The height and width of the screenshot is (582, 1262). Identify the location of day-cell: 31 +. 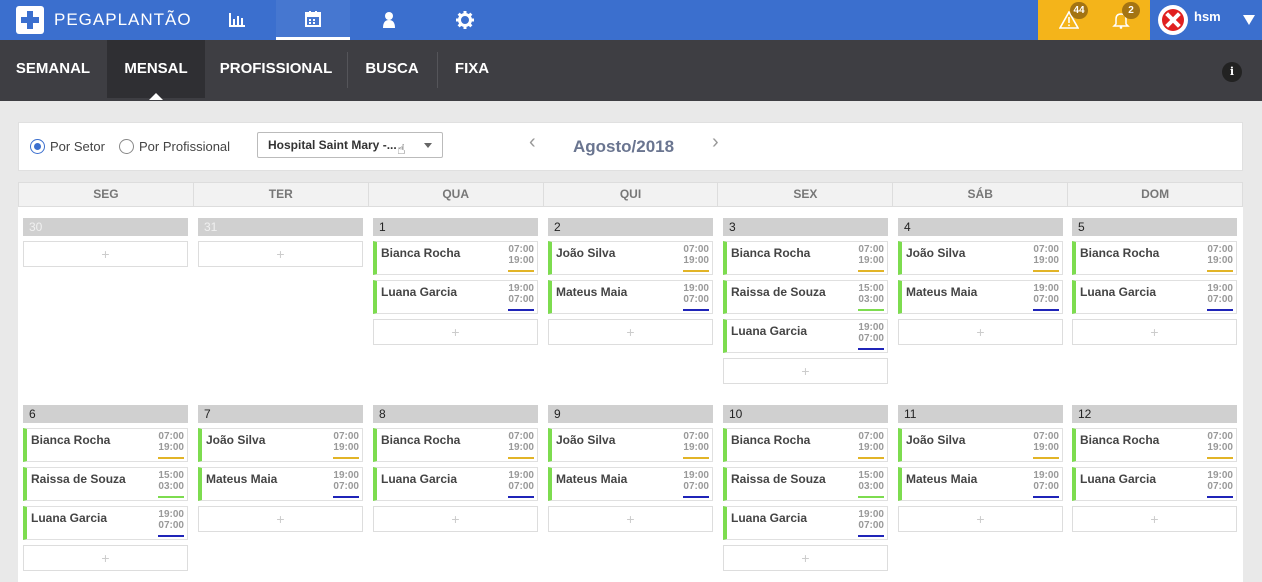
(280, 242).